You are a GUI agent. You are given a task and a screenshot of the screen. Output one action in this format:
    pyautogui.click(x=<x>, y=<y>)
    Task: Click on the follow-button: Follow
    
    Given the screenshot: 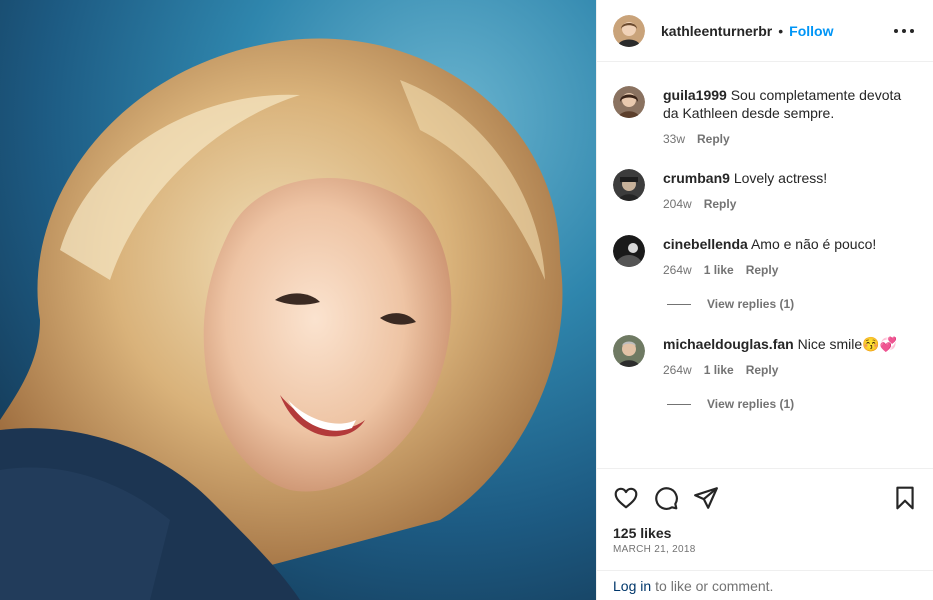 What is the action you would take?
    pyautogui.click(x=811, y=31)
    